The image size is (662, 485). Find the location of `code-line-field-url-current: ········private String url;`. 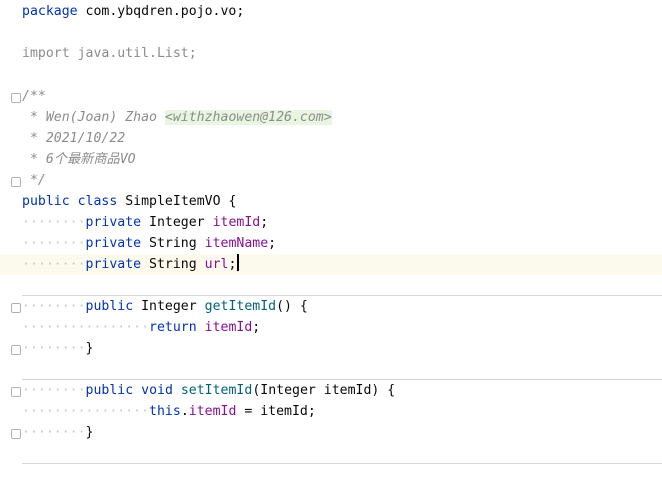

code-line-field-url-current: ········private String url; is located at coordinates (331, 264).